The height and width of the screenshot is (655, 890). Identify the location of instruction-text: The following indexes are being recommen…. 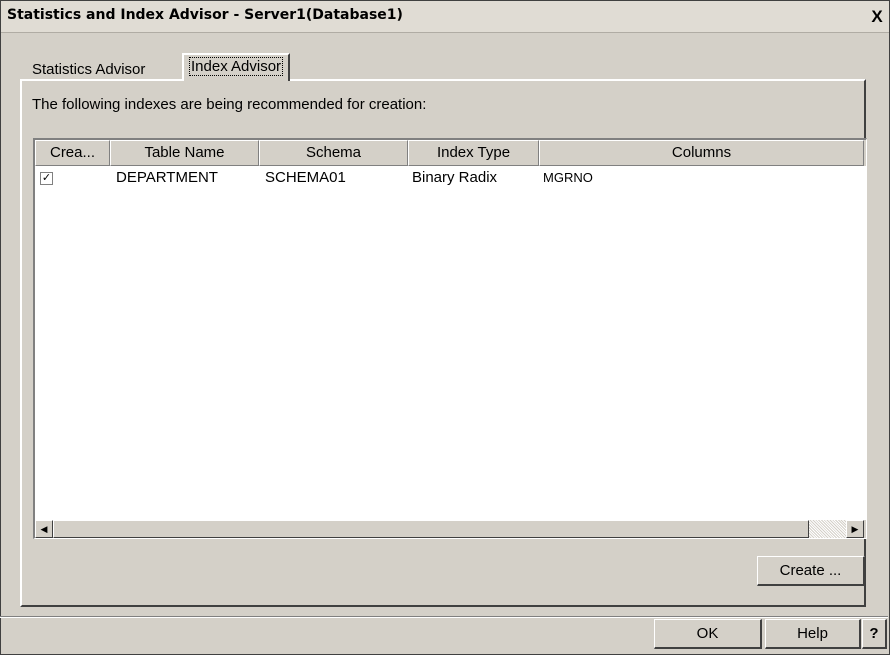
(229, 104).